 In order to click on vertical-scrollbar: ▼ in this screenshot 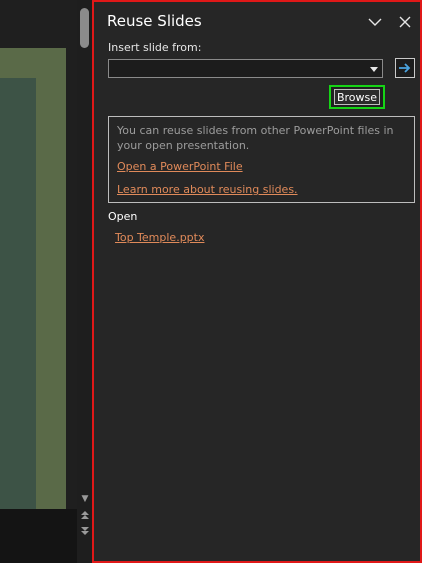, I will do `click(85, 281)`.